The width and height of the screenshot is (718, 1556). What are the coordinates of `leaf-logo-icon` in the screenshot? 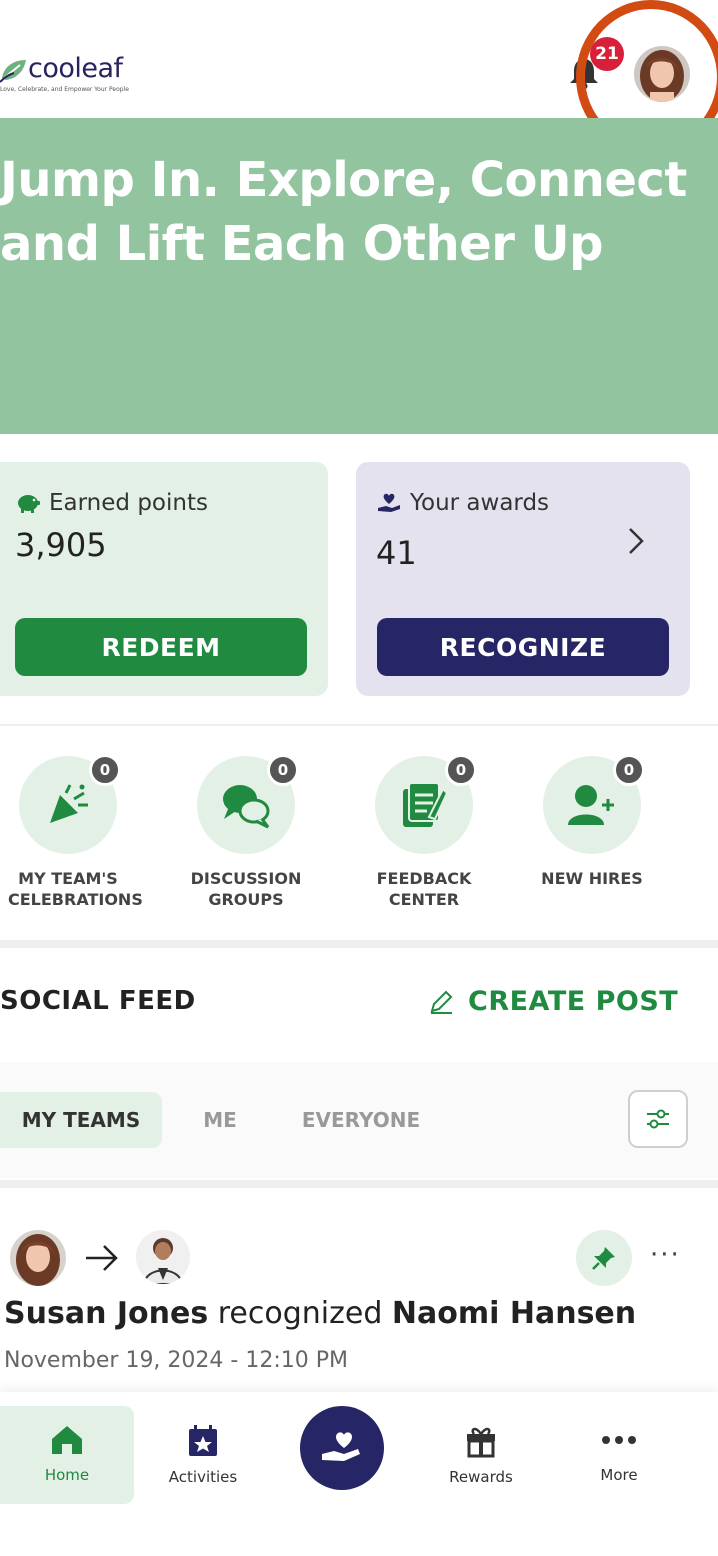 It's located at (13, 71).